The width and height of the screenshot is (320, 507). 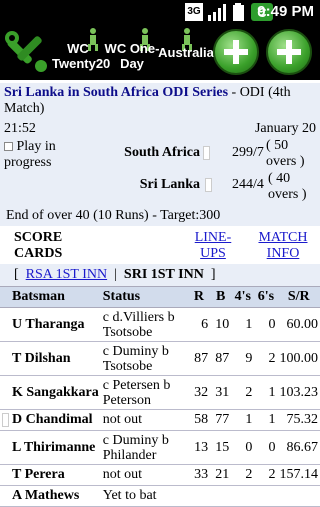 What do you see at coordinates (299, 297) in the screenshot?
I see `col-sr: S/R` at bounding box center [299, 297].